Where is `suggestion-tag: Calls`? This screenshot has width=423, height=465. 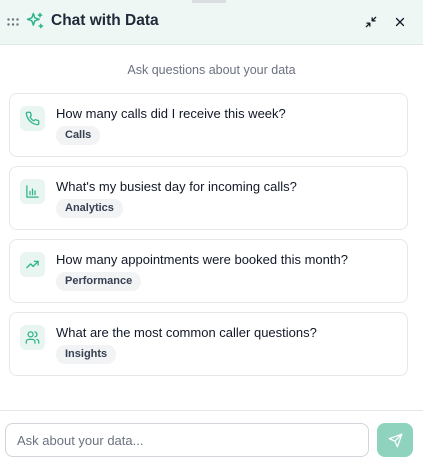 suggestion-tag: Calls is located at coordinates (78, 135).